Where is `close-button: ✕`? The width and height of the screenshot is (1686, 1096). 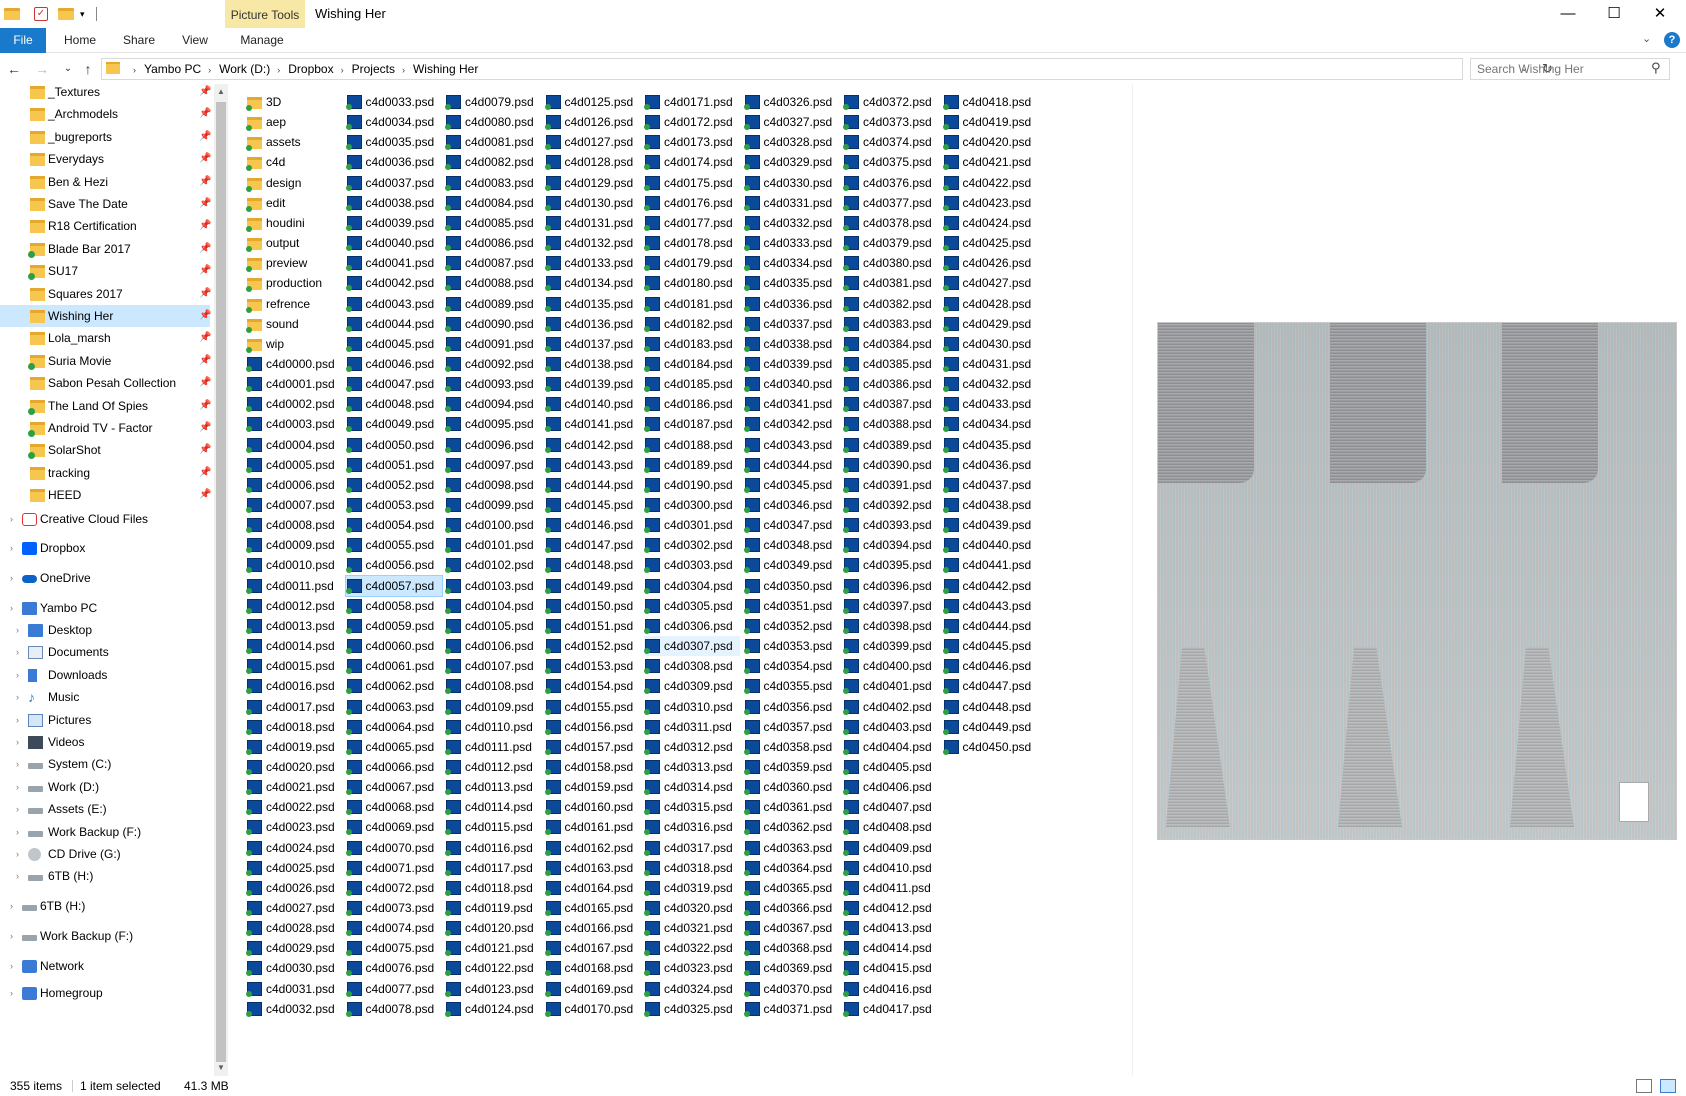 close-button: ✕ is located at coordinates (1660, 14).